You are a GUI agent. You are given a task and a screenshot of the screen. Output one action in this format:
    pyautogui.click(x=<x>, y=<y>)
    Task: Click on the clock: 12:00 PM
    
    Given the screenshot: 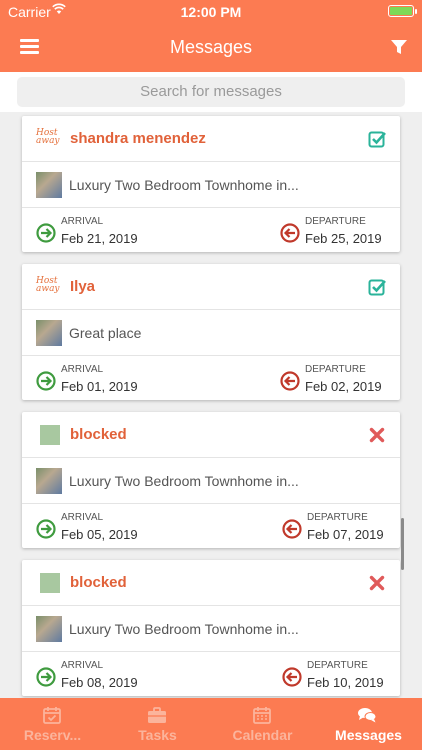 What is the action you would take?
    pyautogui.click(x=211, y=12)
    